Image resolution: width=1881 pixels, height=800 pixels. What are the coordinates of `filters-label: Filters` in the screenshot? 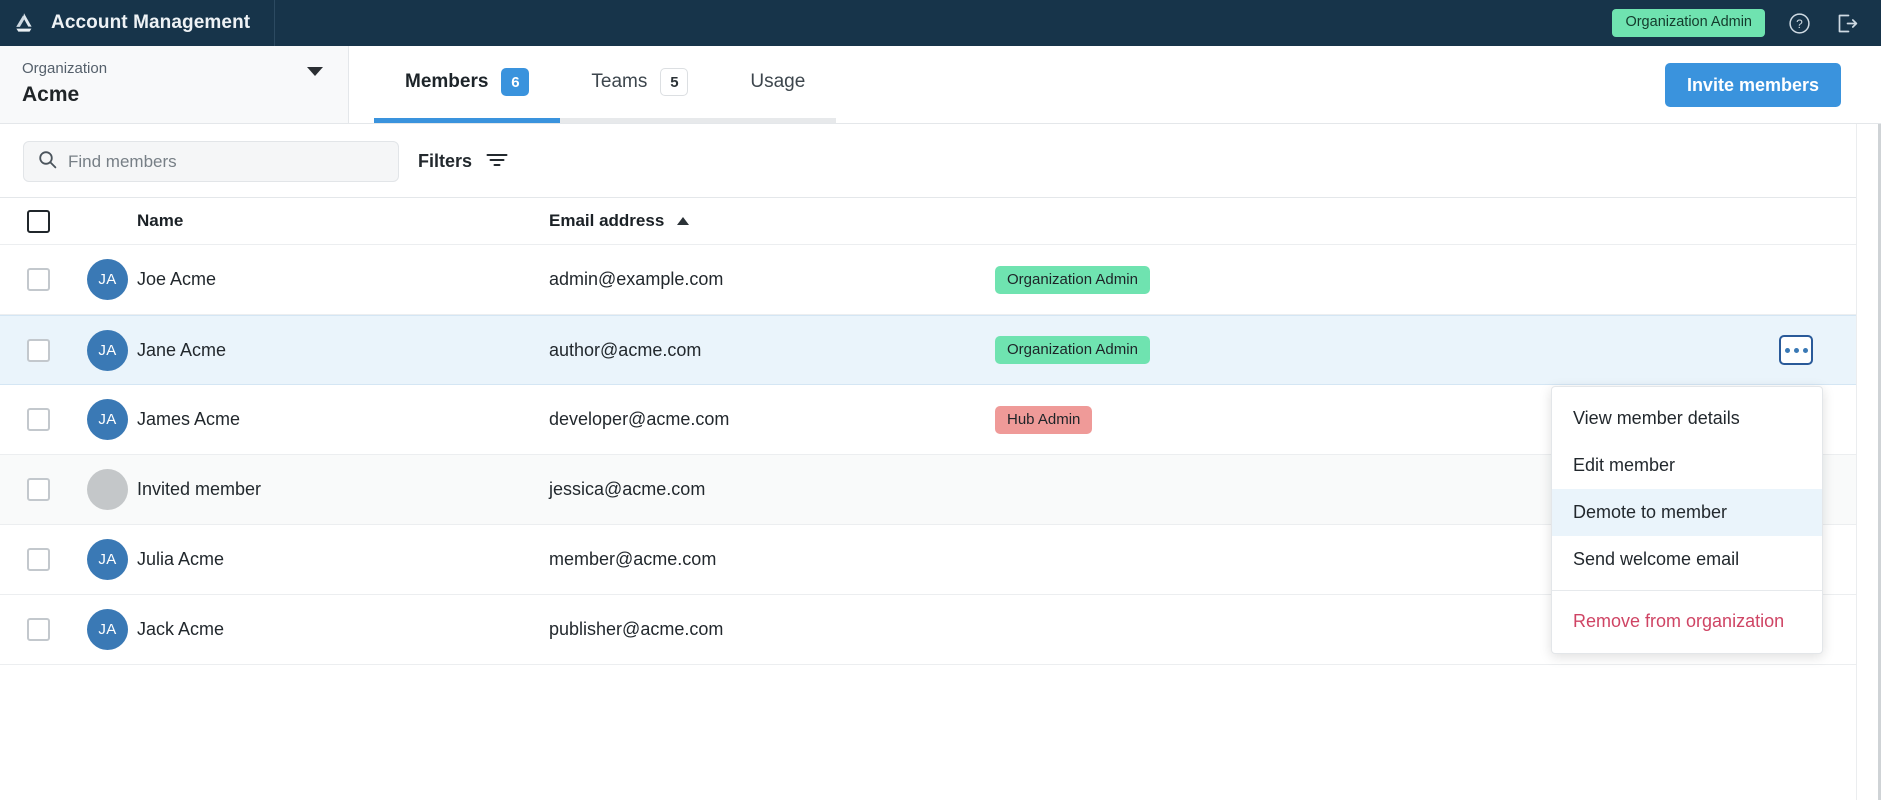 It's located at (445, 161).